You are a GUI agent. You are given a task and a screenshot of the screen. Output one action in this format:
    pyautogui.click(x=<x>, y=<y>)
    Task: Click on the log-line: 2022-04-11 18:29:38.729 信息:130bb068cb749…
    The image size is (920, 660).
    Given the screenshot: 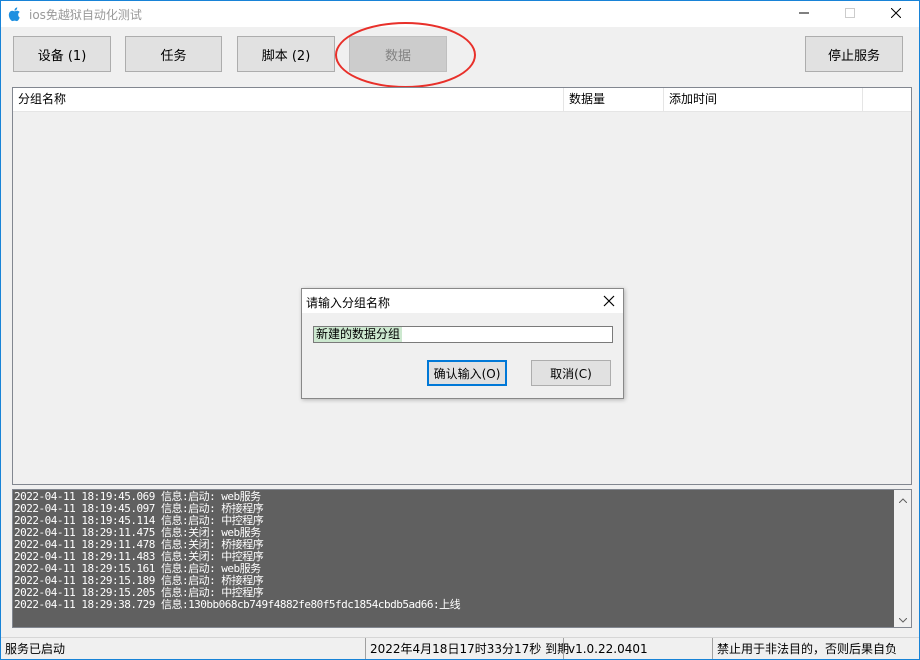 What is the action you would take?
    pyautogui.click(x=237, y=604)
    